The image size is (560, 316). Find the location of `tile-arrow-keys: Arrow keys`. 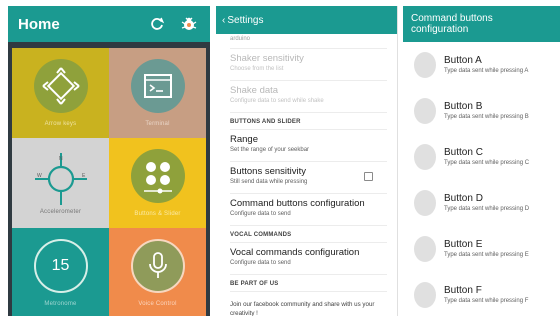

tile-arrow-keys: Arrow keys is located at coordinates (60, 93).